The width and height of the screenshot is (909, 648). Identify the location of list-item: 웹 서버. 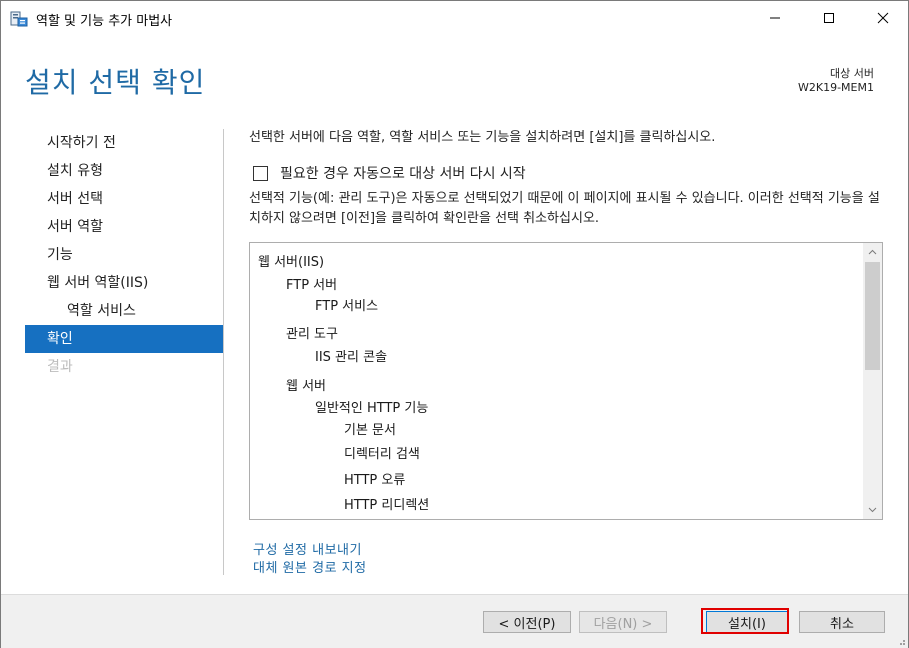
(306, 386).